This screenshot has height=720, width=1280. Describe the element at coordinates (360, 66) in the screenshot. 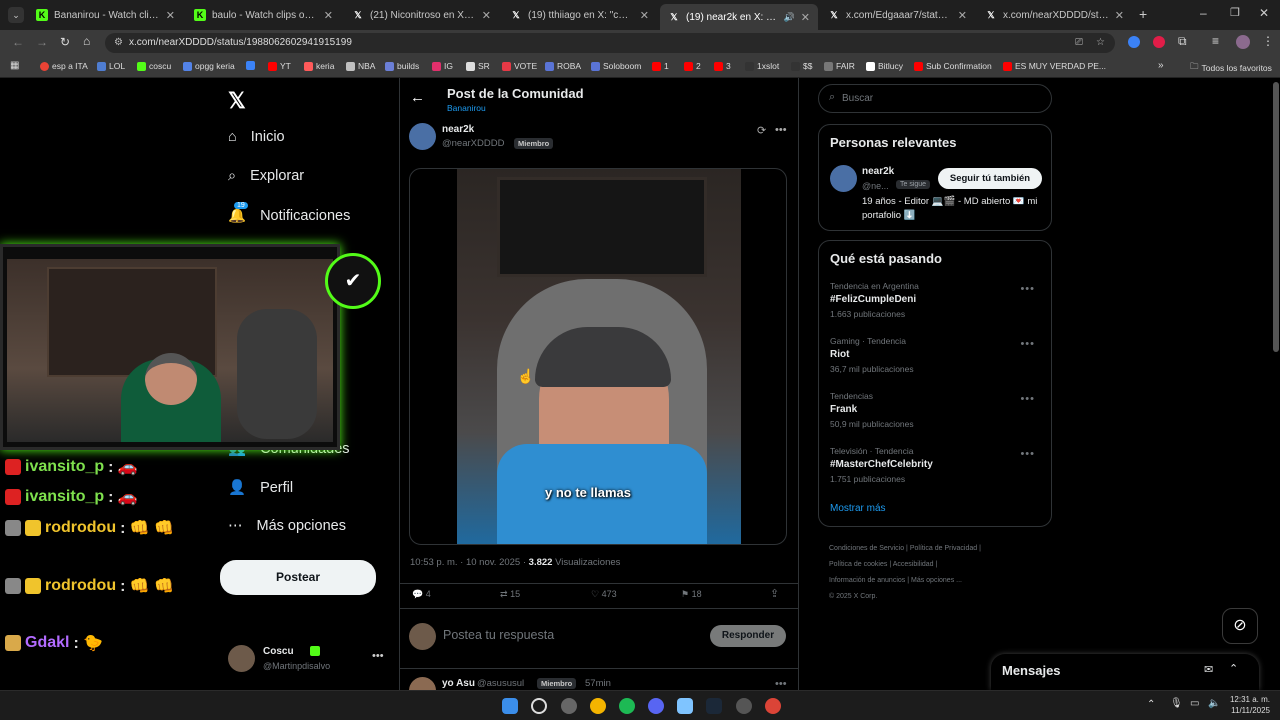

I see `bookmark: NBA` at that location.